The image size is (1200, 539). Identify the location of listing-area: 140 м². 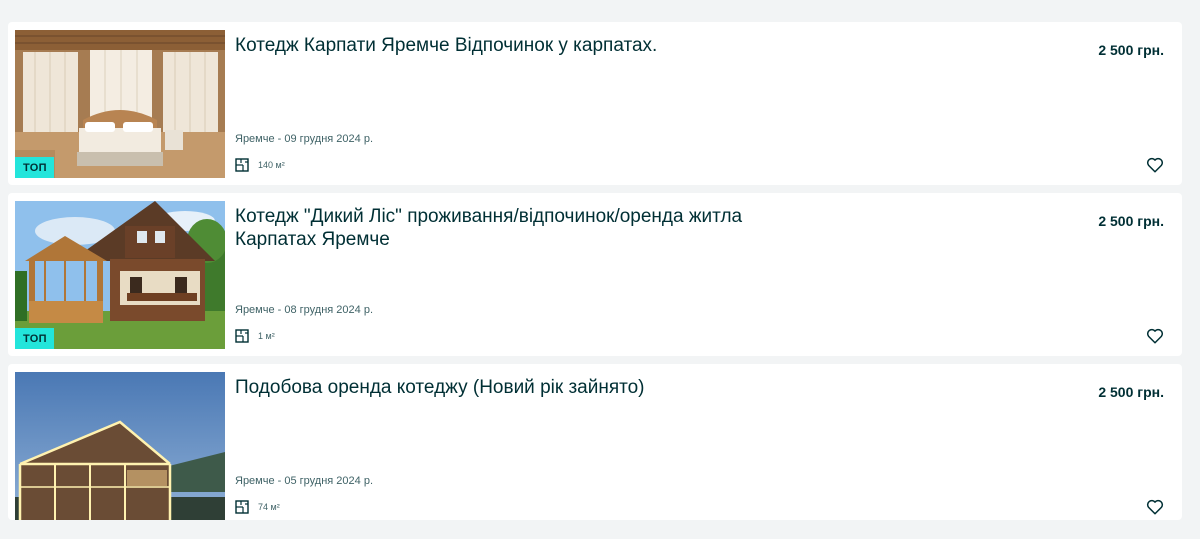
(260, 165).